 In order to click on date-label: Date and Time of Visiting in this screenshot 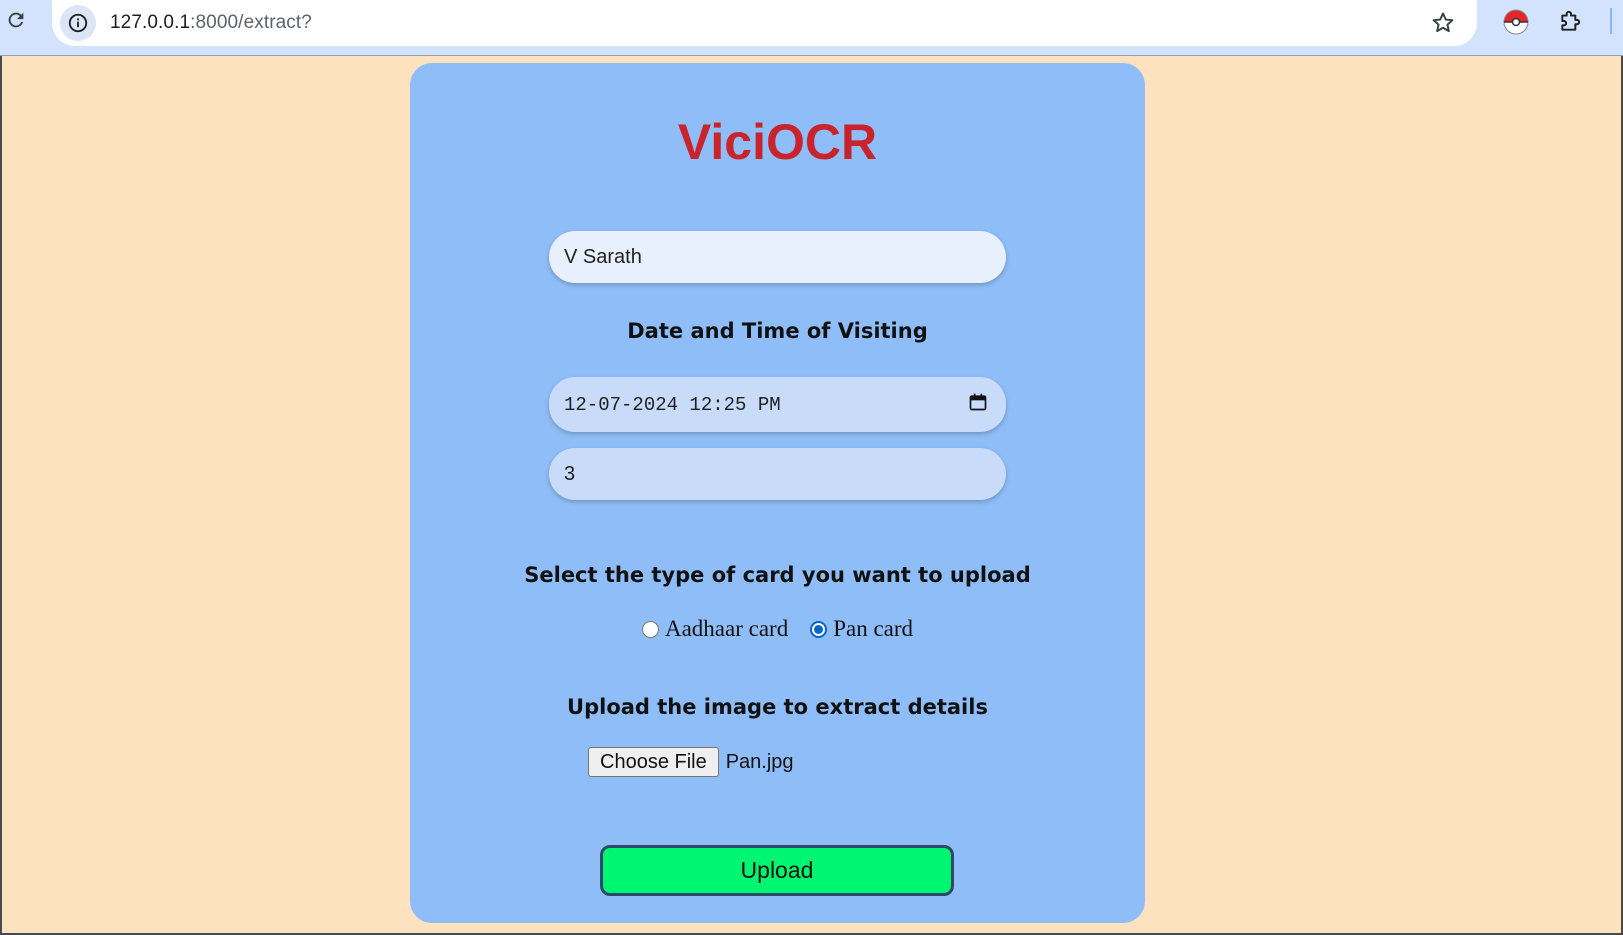, I will do `click(777, 331)`.